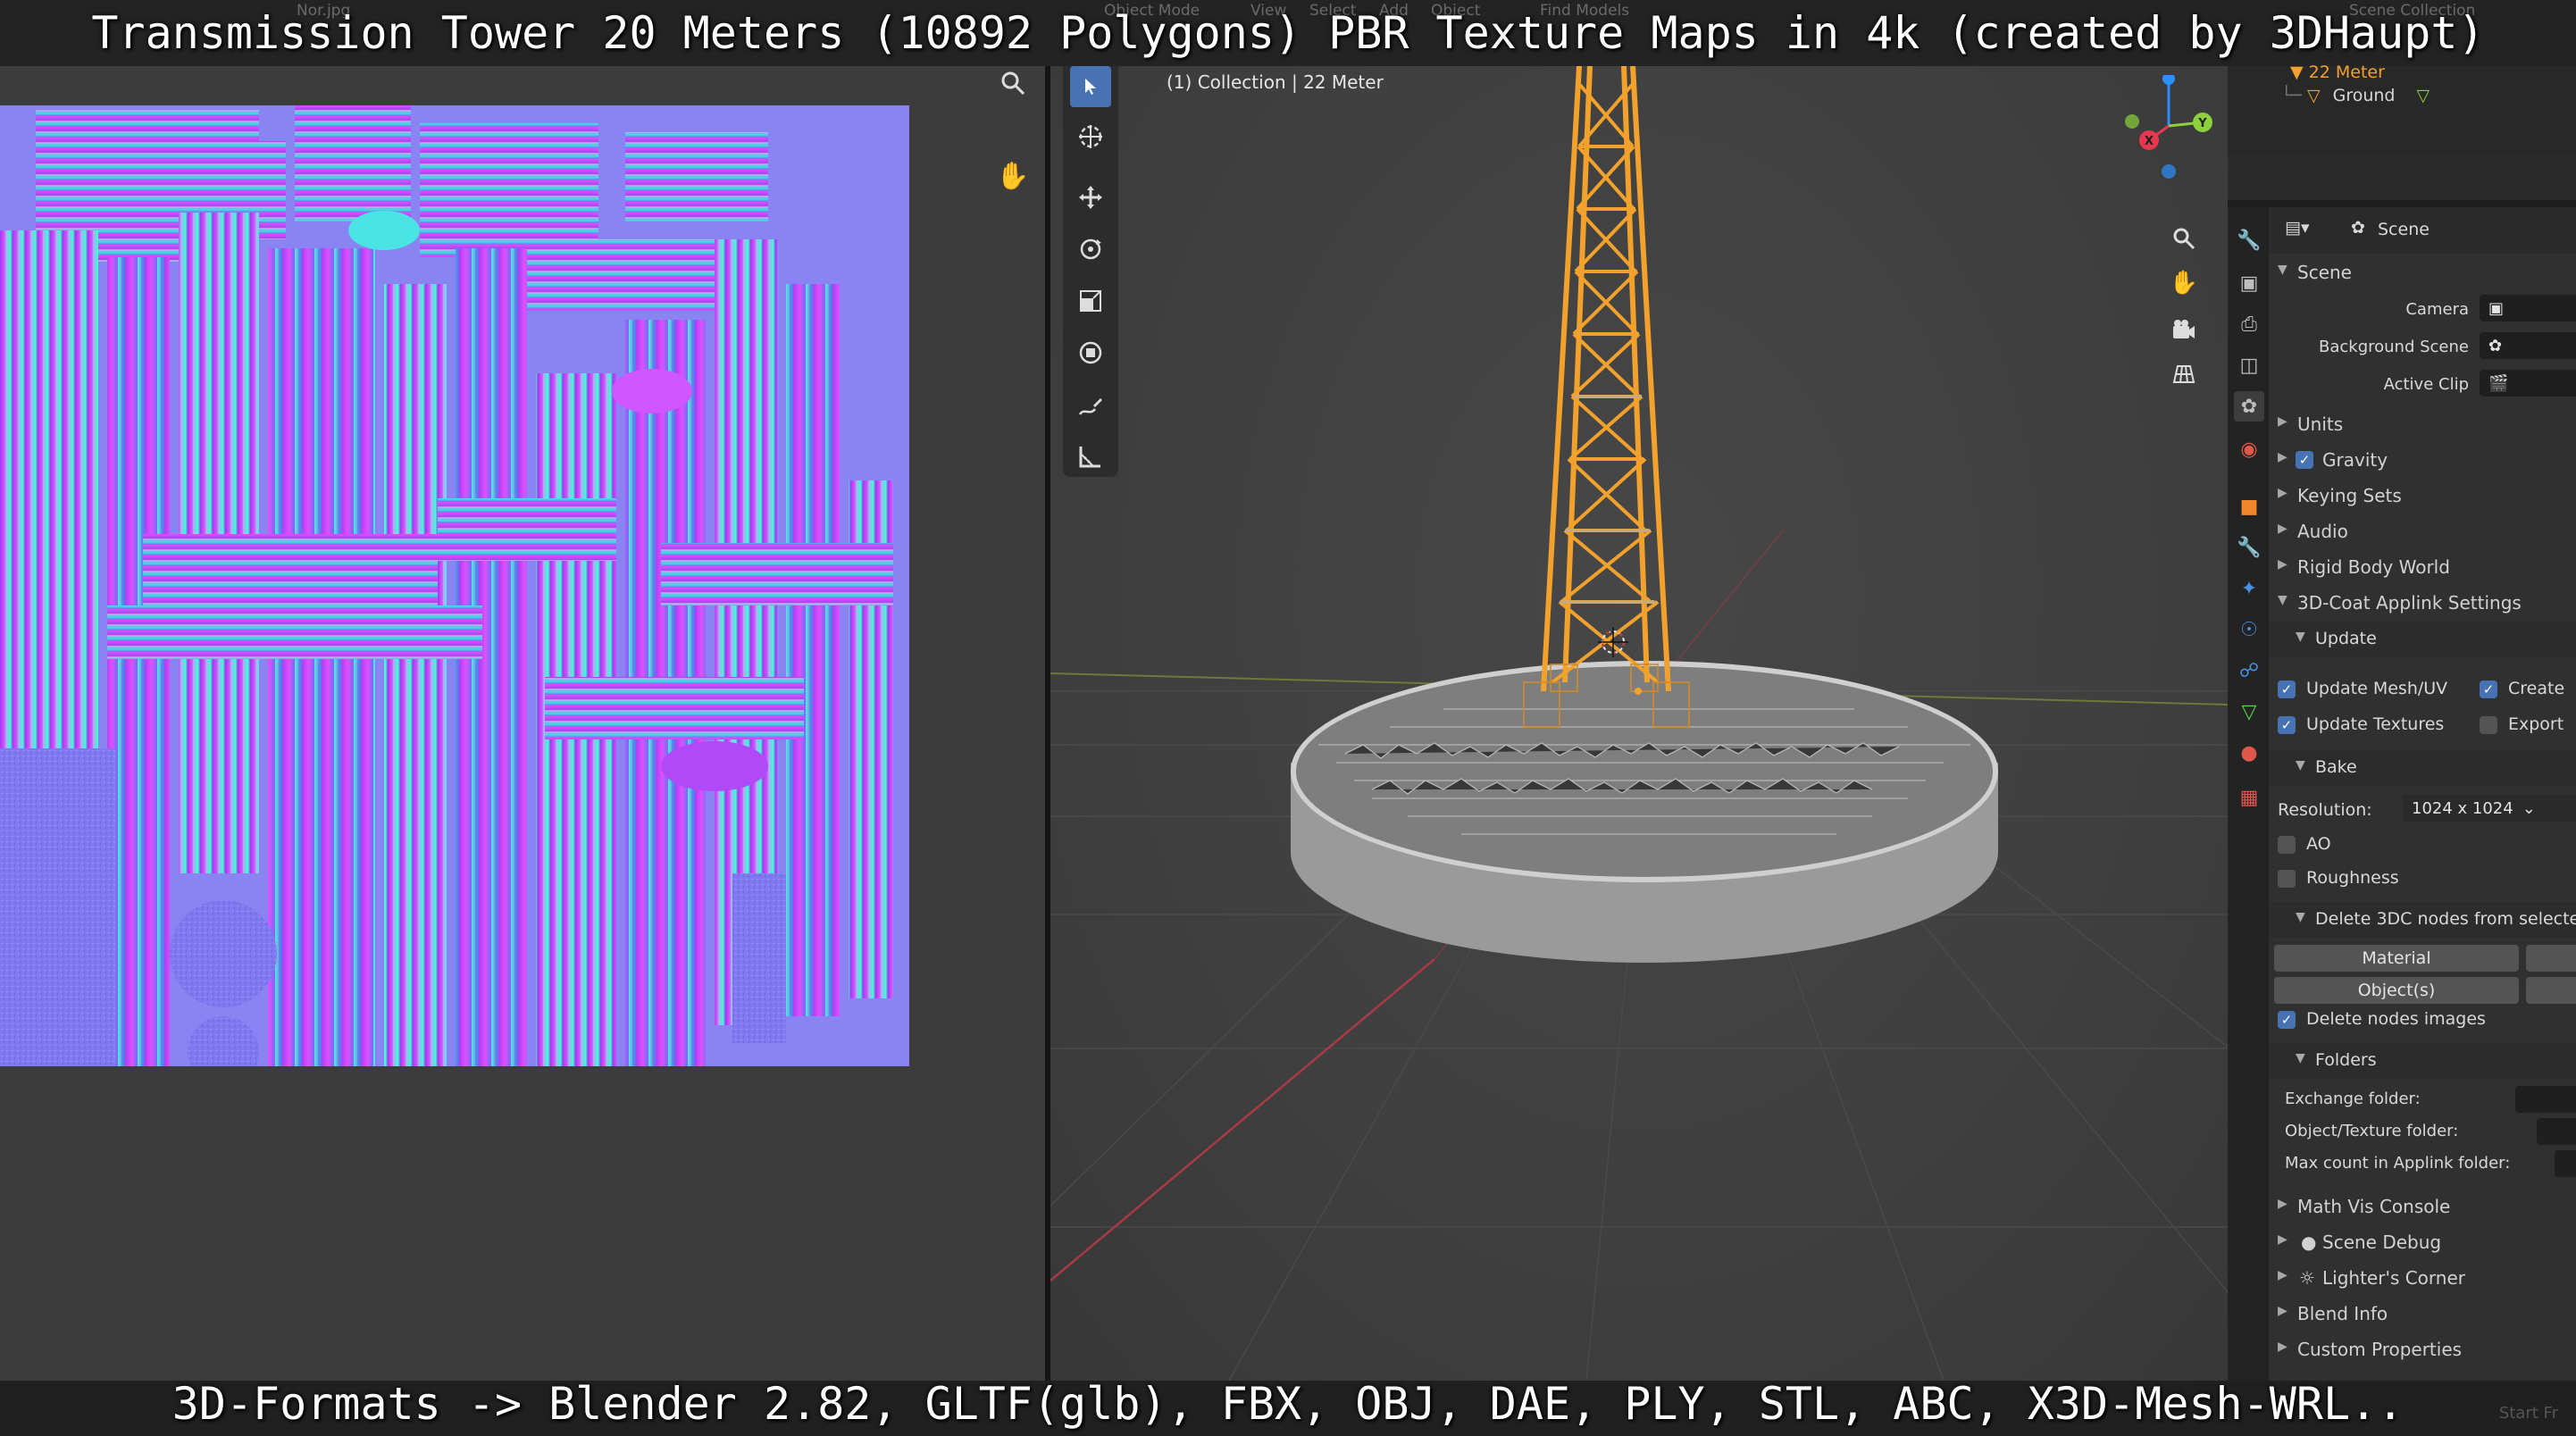 The width and height of the screenshot is (2576, 1436). I want to click on section-scene-debug: ▶ ● Scene Debug, so click(2423, 1242).